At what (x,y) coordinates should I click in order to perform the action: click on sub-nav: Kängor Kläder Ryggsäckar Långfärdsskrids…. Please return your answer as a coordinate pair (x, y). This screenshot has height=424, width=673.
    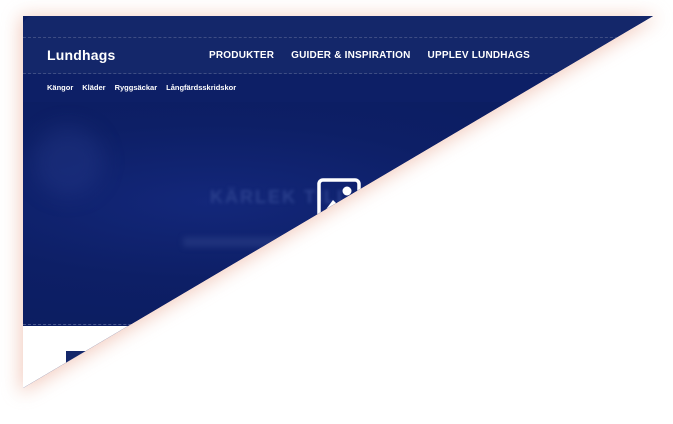
    Looking at the image, I should click on (141, 87).